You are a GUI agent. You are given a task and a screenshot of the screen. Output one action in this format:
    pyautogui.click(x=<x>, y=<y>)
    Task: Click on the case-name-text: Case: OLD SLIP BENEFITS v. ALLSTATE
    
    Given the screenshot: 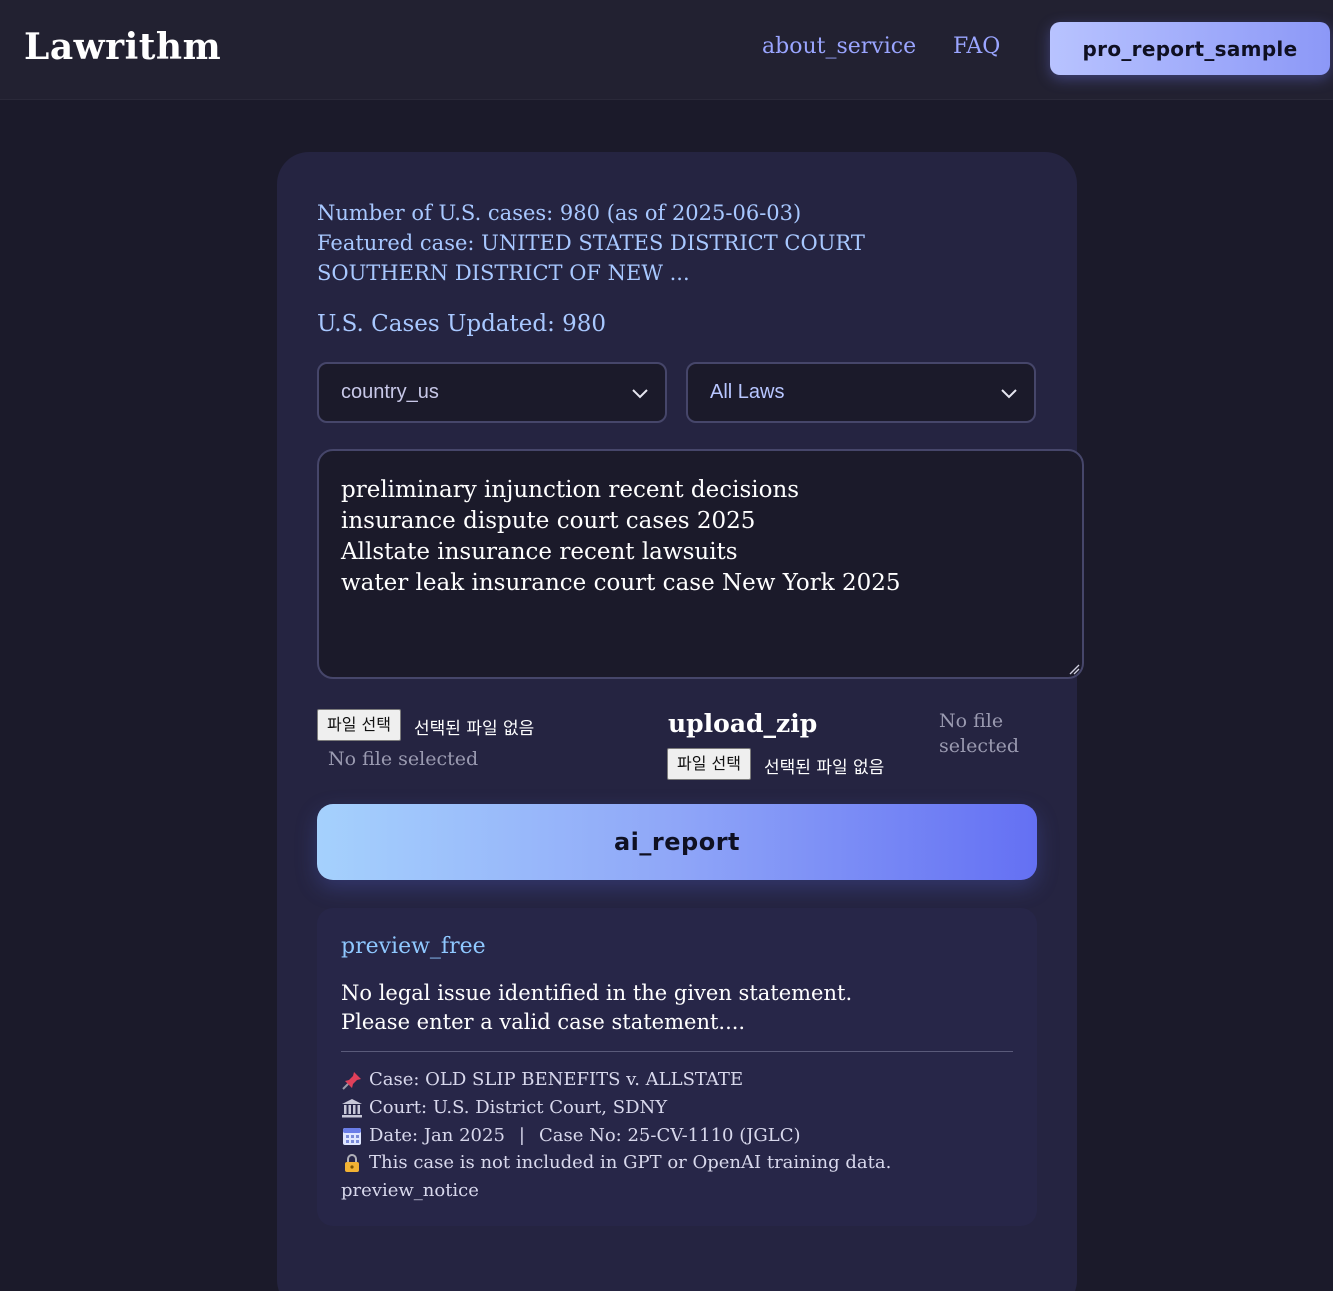 What is the action you would take?
    pyautogui.click(x=556, y=1079)
    